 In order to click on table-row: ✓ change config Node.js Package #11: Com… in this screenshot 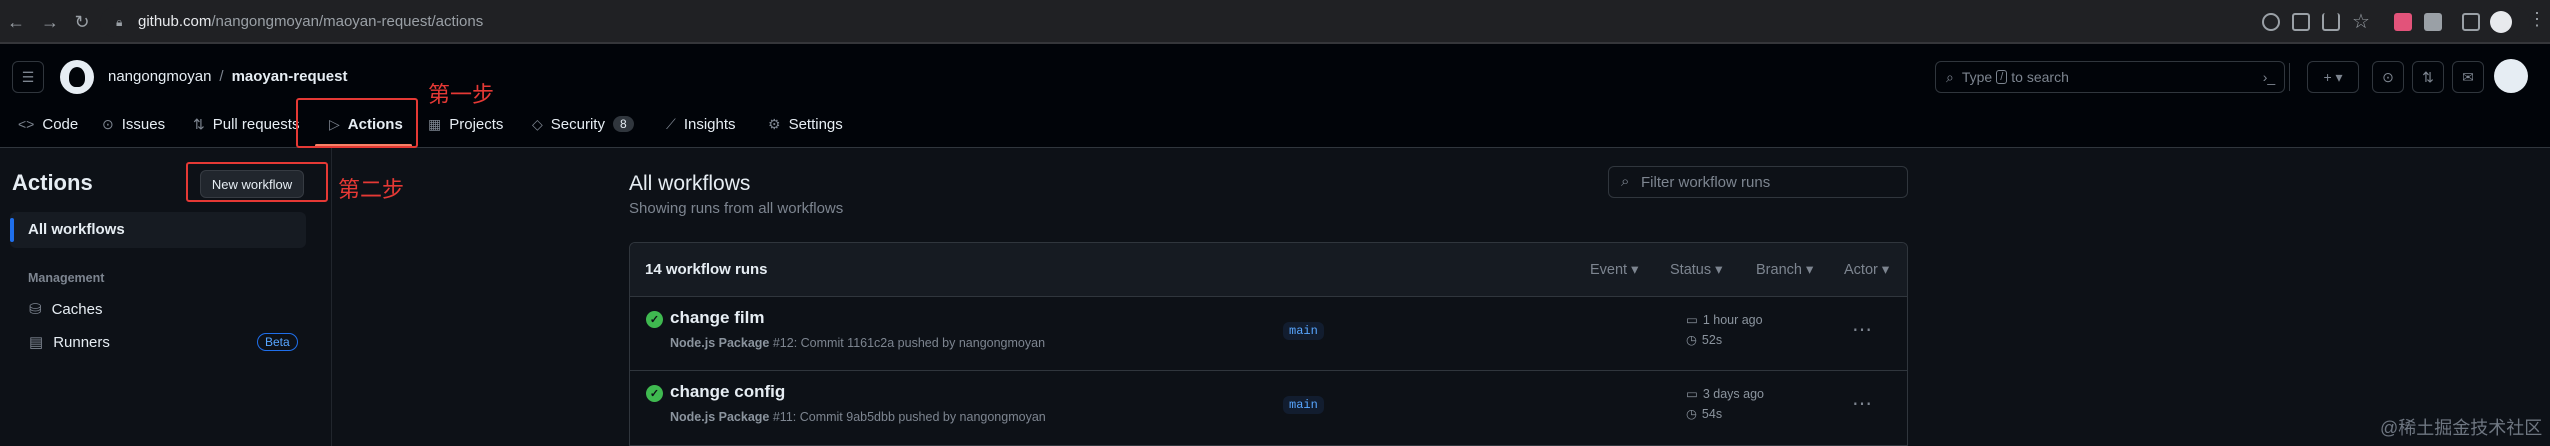, I will do `click(1268, 408)`.